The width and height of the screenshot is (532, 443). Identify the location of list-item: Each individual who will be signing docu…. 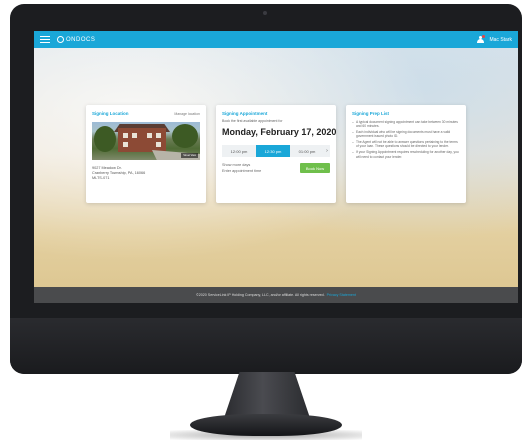
(406, 134).